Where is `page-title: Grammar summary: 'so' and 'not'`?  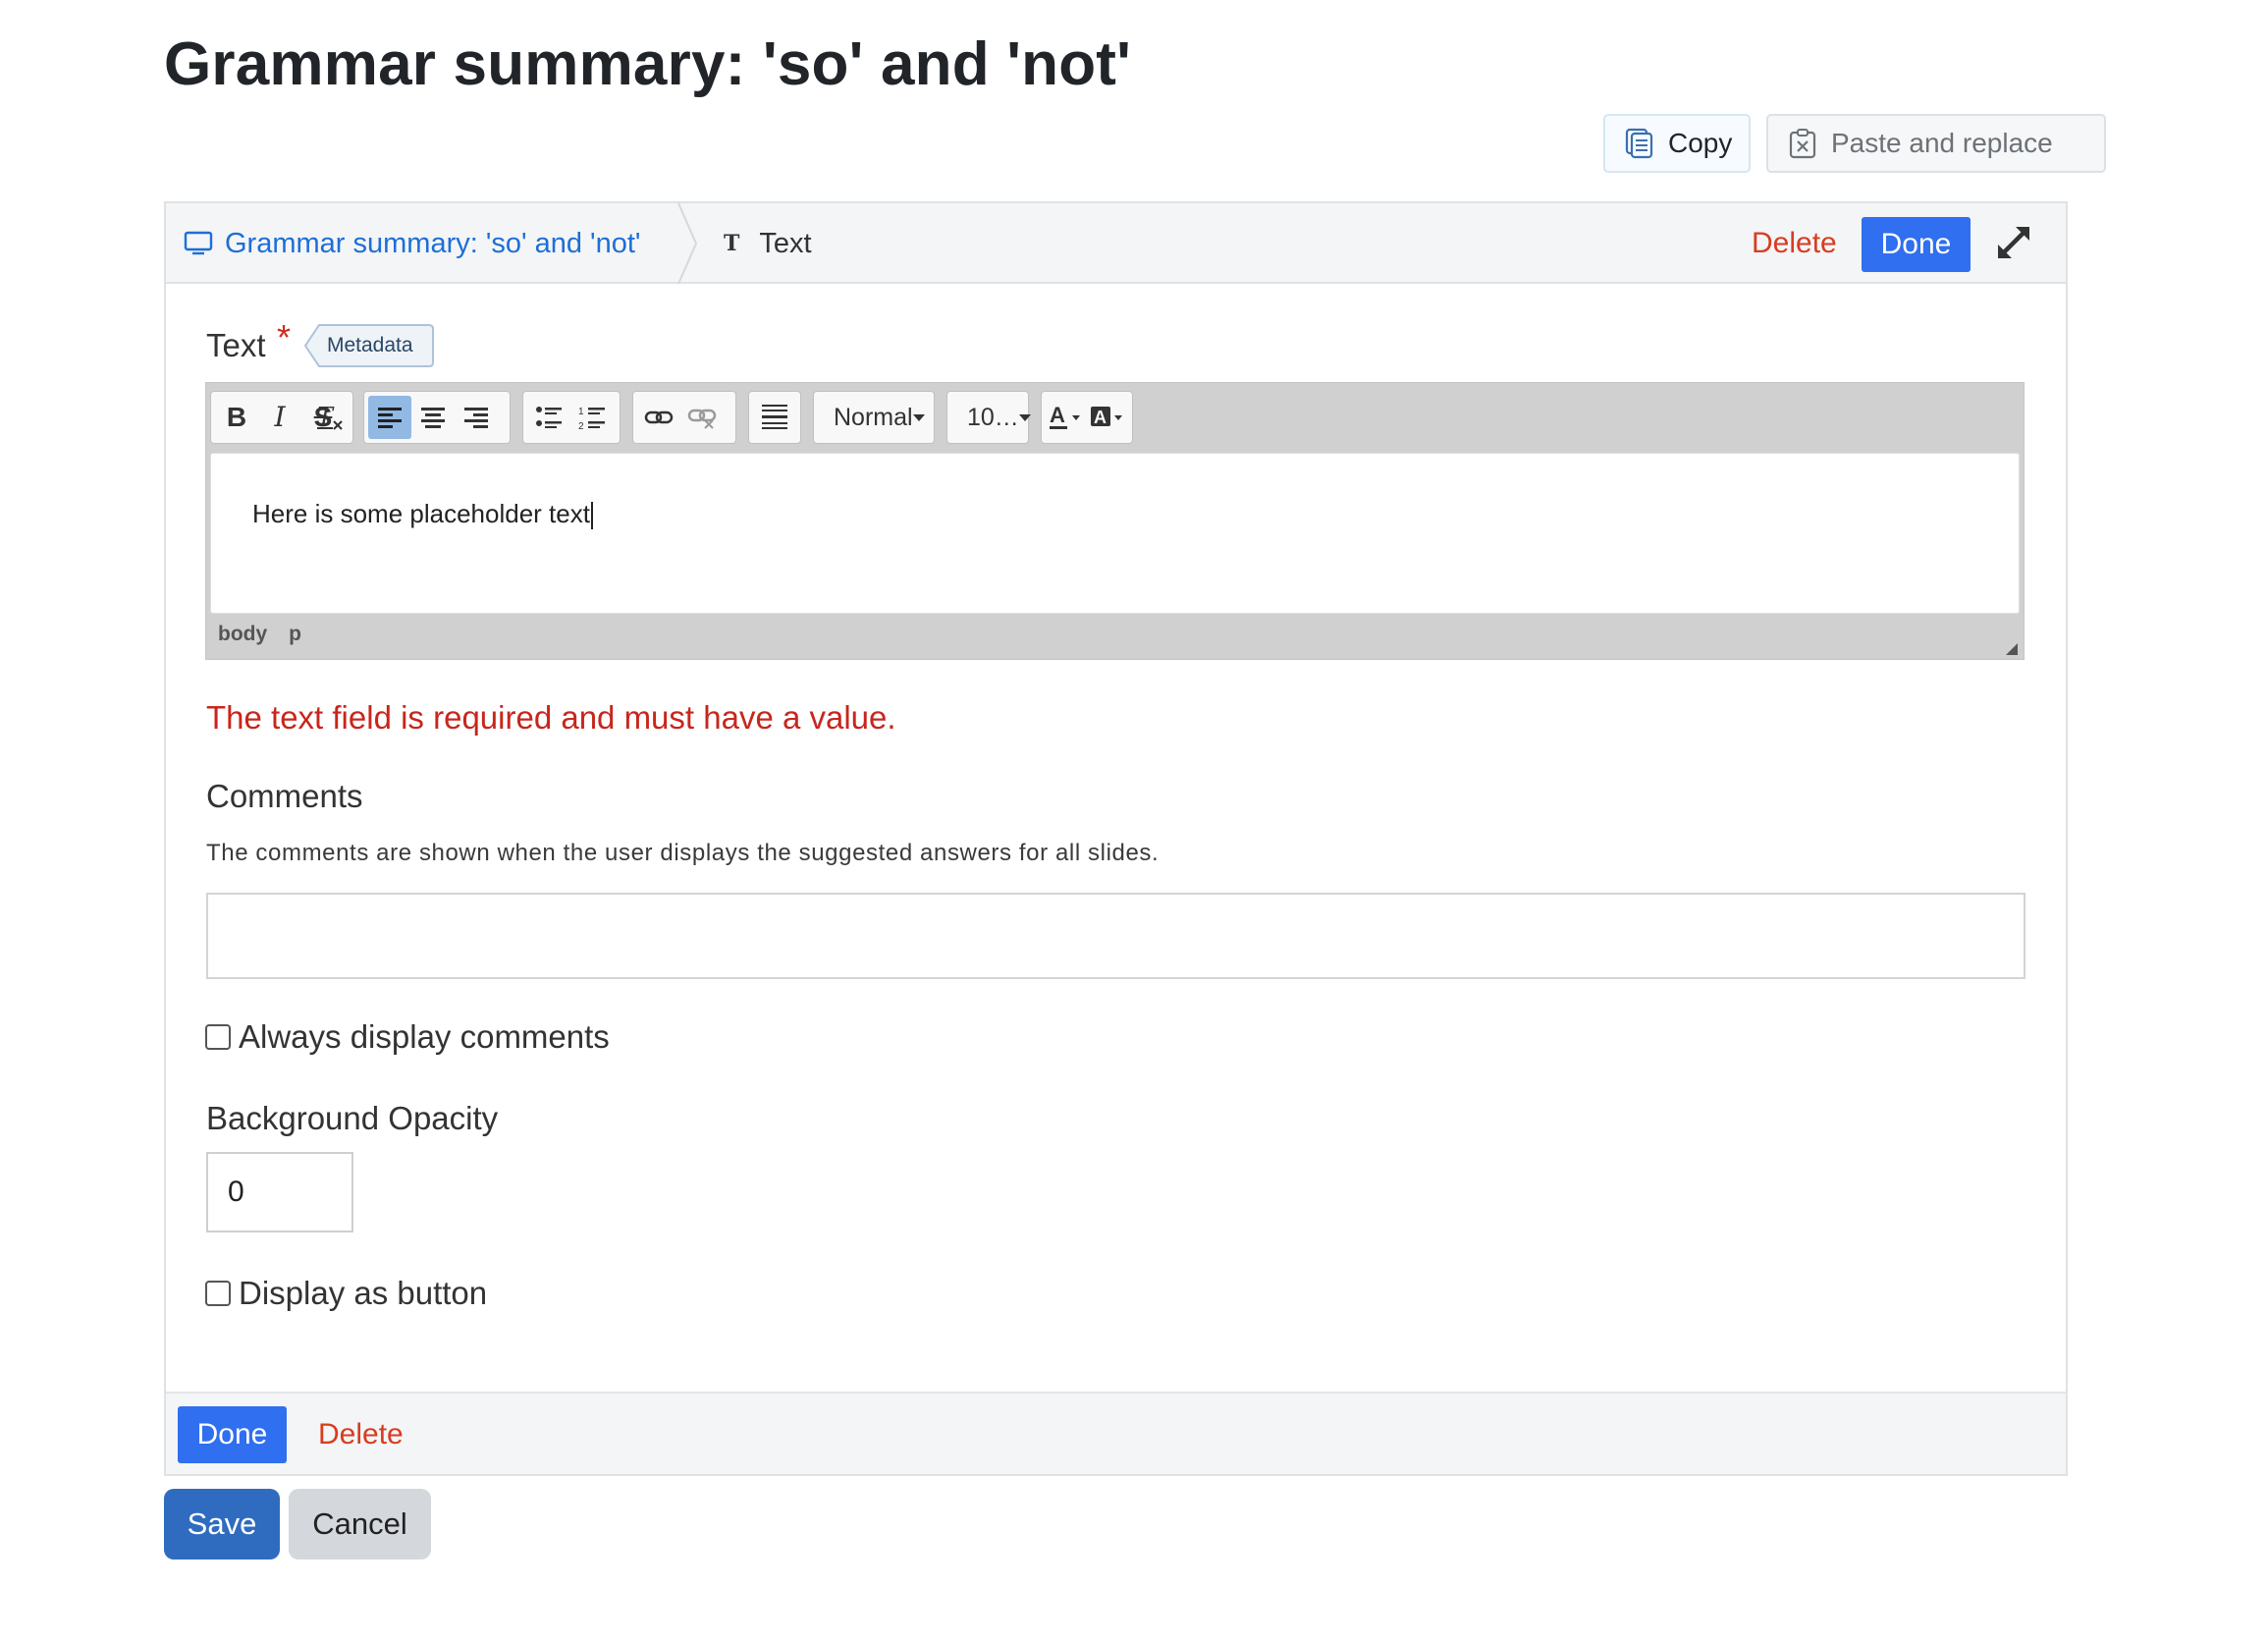 page-title: Grammar summary: 'so' and 'not' is located at coordinates (648, 64).